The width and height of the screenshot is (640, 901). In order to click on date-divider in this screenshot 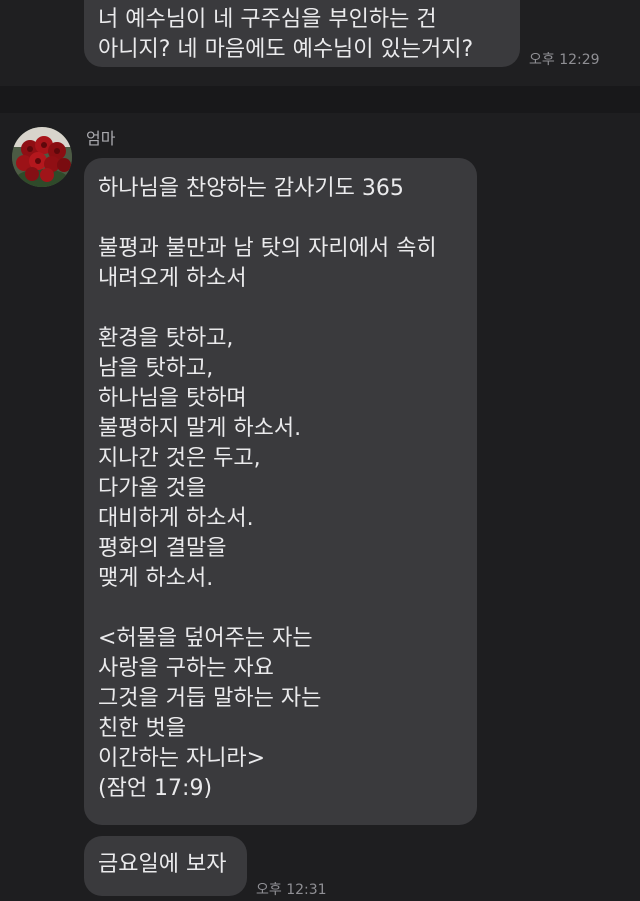, I will do `click(320, 99)`.